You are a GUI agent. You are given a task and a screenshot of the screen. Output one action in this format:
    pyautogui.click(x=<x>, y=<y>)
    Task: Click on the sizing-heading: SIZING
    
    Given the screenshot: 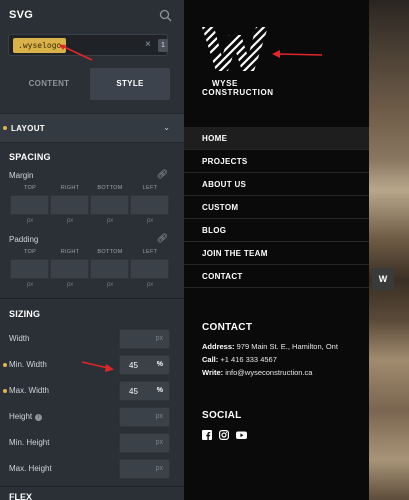 What is the action you would take?
    pyautogui.click(x=25, y=314)
    